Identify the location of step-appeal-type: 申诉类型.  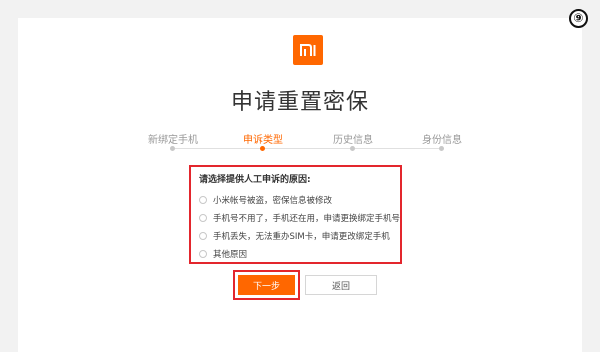
(263, 141).